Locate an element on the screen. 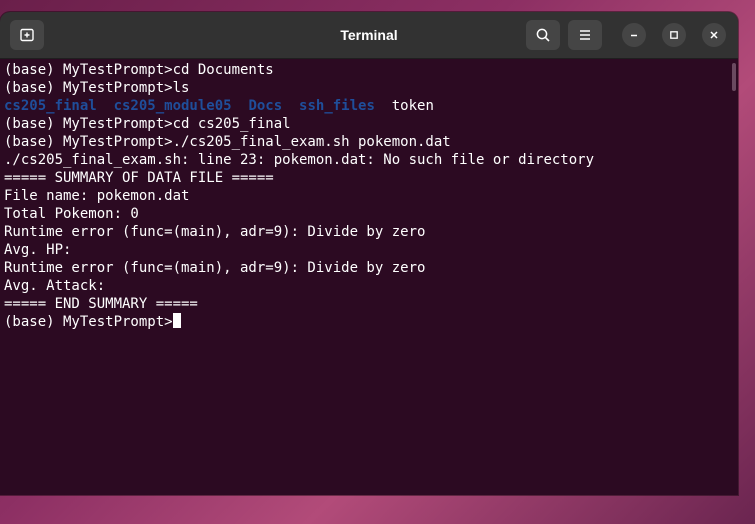 The image size is (755, 524). terminal-line: Avg. HP: is located at coordinates (38, 250).